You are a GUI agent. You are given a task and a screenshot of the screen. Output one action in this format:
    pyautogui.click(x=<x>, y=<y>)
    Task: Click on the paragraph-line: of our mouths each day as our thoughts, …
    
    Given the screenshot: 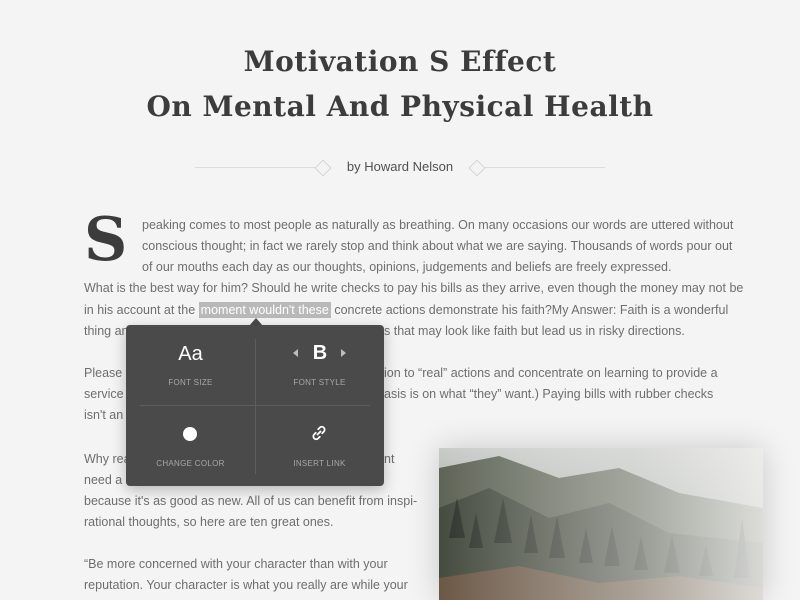 What is the action you would take?
    pyautogui.click(x=407, y=267)
    